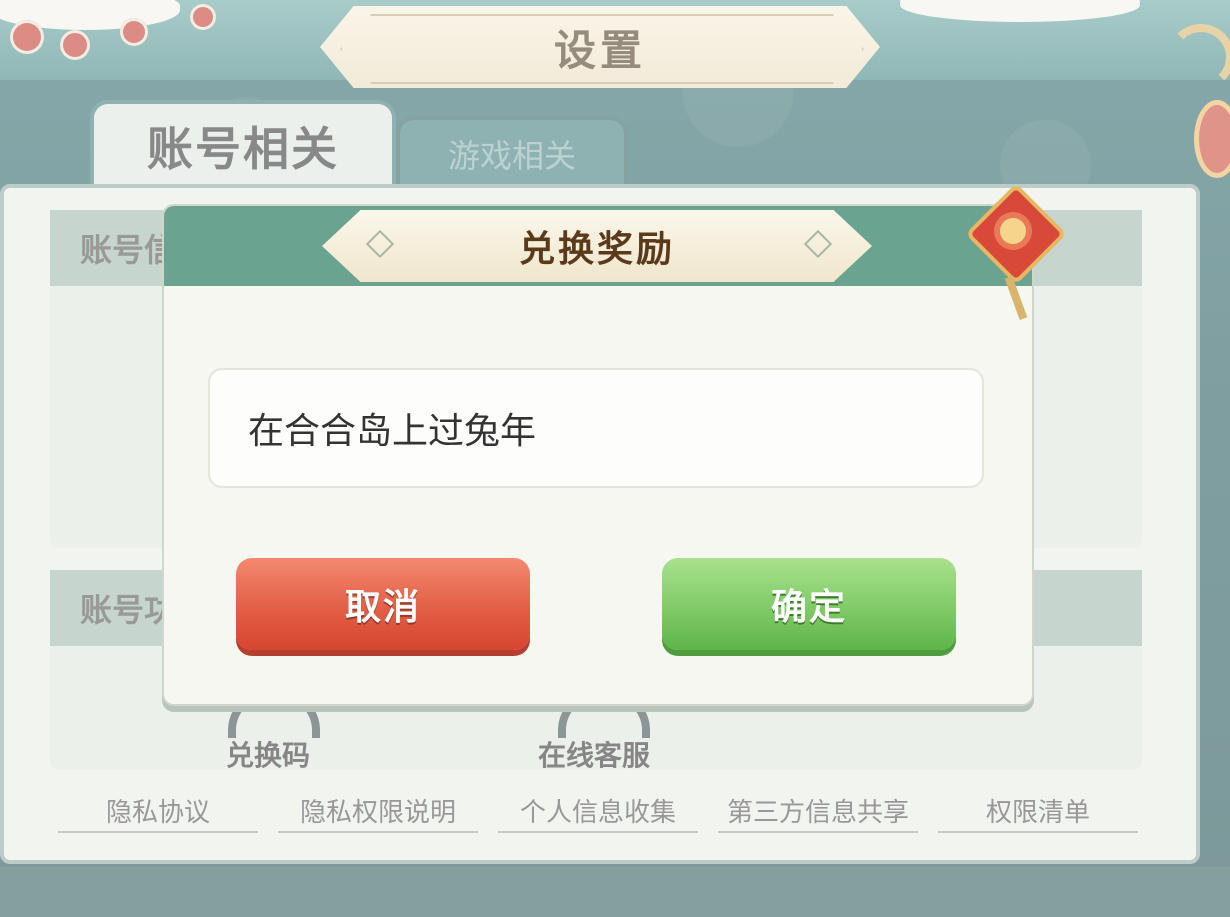  I want to click on dialog-title-plate: 兑换奖励, so click(597, 246).